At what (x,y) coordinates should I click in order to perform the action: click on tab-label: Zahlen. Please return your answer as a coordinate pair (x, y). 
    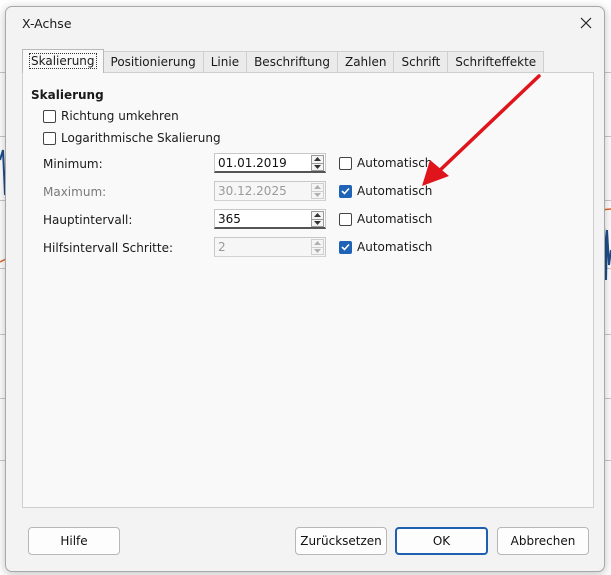
    Looking at the image, I should click on (365, 62).